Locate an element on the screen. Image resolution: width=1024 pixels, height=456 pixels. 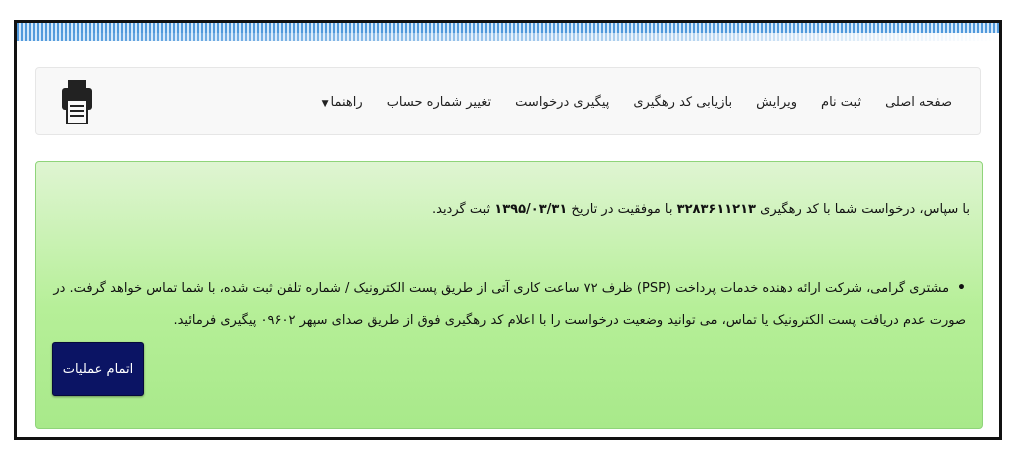
nav-recover-tracking-code: بازیابی کد رهگیری is located at coordinates (682, 102).